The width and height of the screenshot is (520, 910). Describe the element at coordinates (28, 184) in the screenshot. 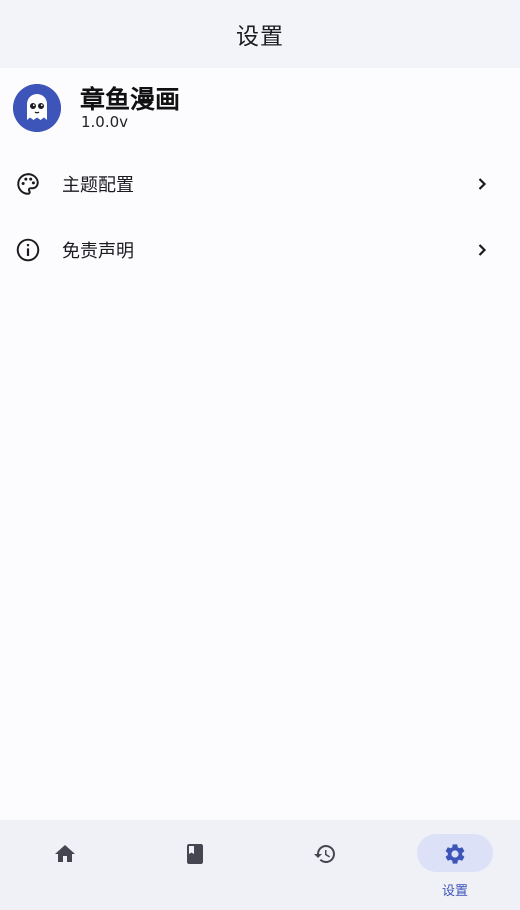

I see `palette-icon` at that location.